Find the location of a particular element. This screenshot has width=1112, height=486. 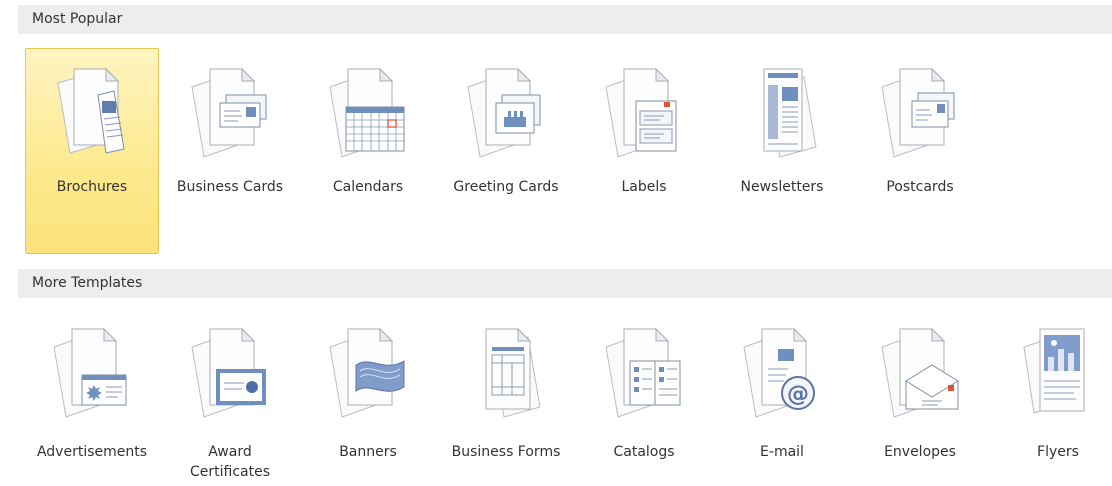

template-tile-e-mail: @ E-mail is located at coordinates (782, 396).